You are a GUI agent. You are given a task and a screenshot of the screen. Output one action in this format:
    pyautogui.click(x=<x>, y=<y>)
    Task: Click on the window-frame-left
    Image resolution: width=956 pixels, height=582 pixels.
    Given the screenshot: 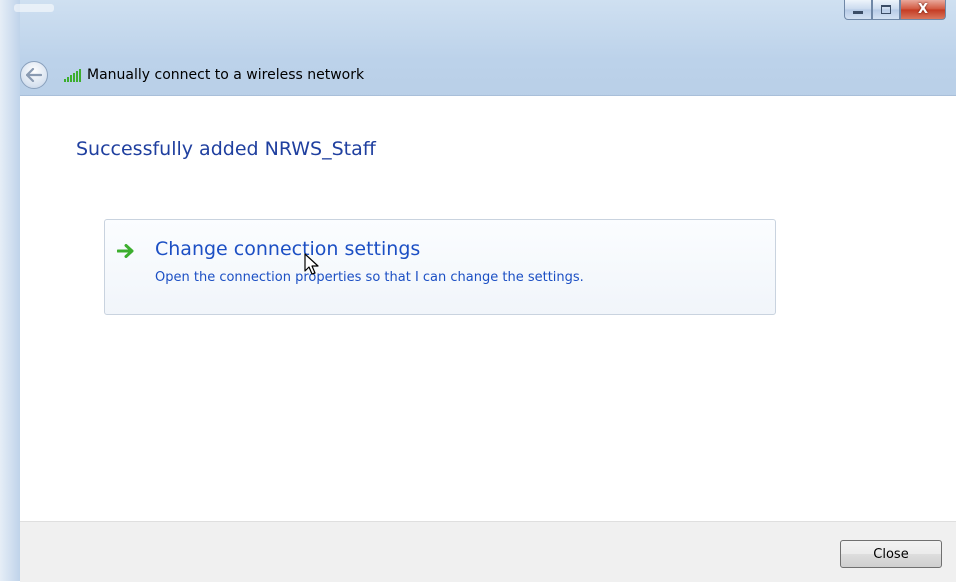 What is the action you would take?
    pyautogui.click(x=10, y=290)
    